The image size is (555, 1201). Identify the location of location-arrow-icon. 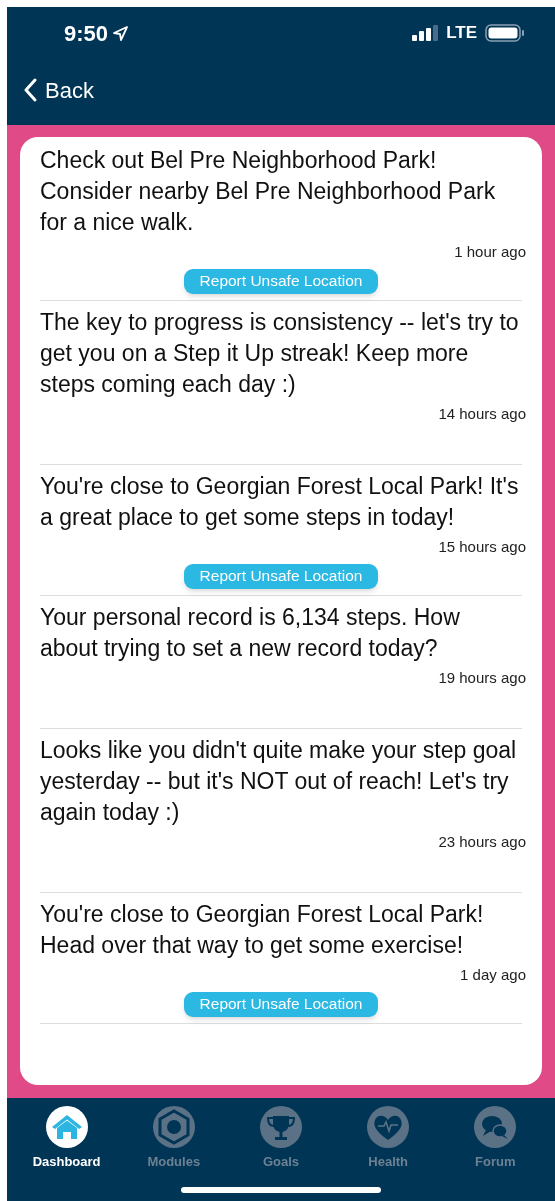
(121, 33).